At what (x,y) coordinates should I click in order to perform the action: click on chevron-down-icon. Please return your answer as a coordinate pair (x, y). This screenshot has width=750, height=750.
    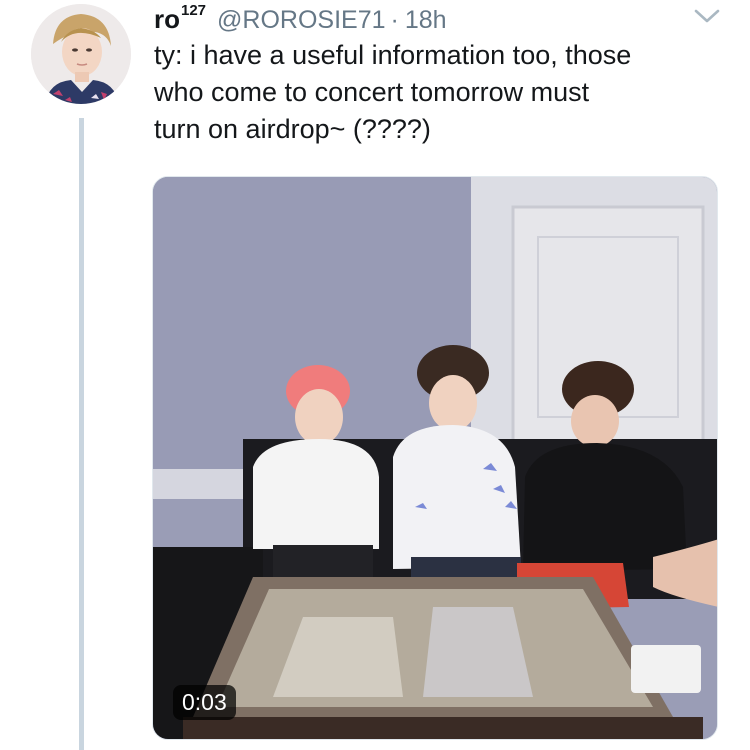
    Looking at the image, I should click on (707, 16).